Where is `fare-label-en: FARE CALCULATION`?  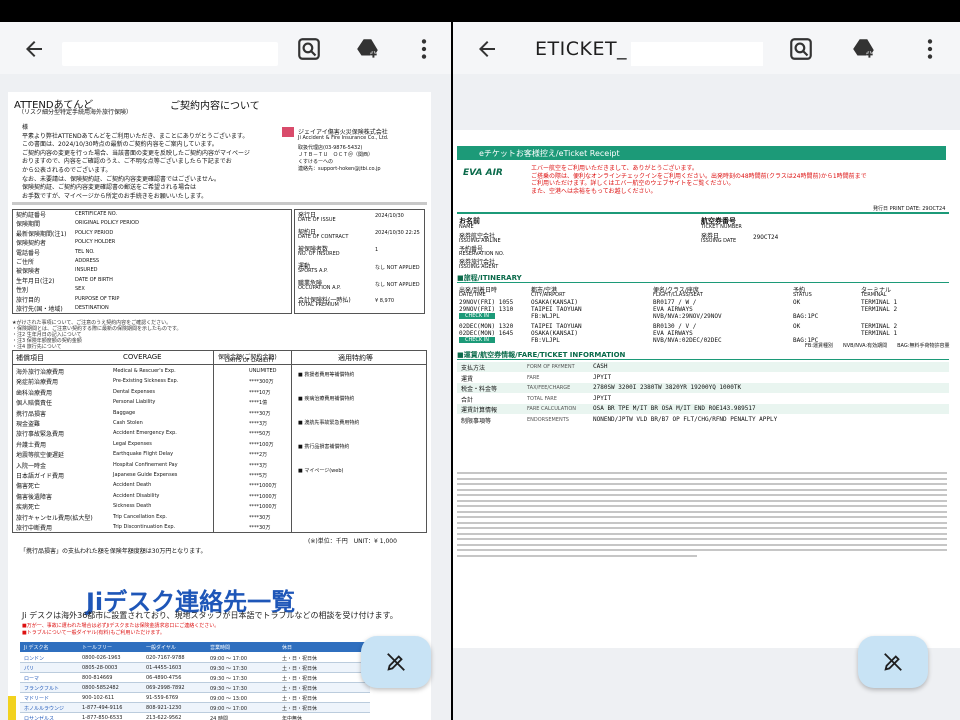
fare-label-en: FARE CALCULATION is located at coordinates (552, 409).